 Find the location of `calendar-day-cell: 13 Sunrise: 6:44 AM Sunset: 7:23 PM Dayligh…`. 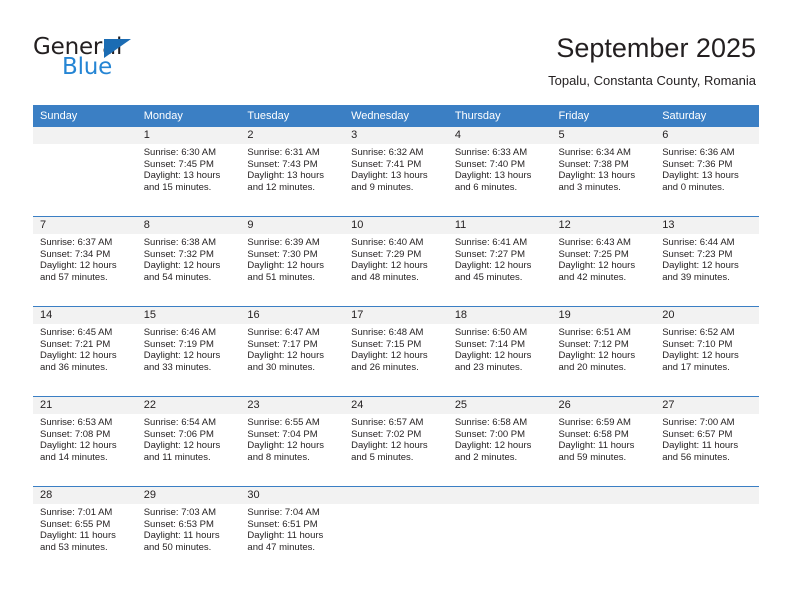

calendar-day-cell: 13 Sunrise: 6:44 AM Sunset: 7:23 PM Dayligh… is located at coordinates (707, 261).